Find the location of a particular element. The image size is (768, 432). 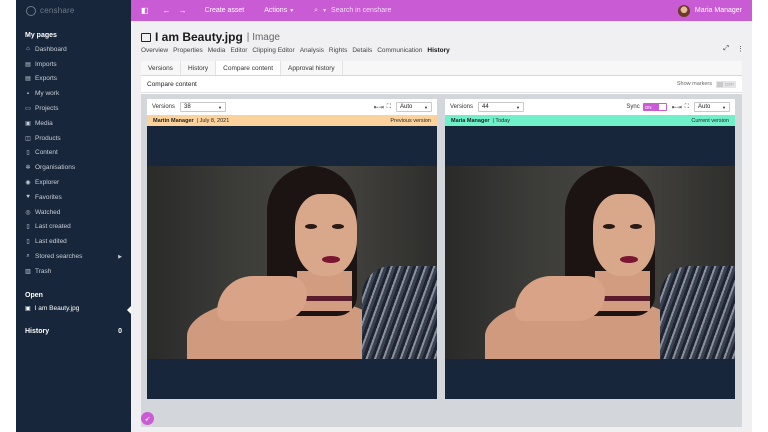

version-select-left: 38 ▼ is located at coordinates (203, 107).